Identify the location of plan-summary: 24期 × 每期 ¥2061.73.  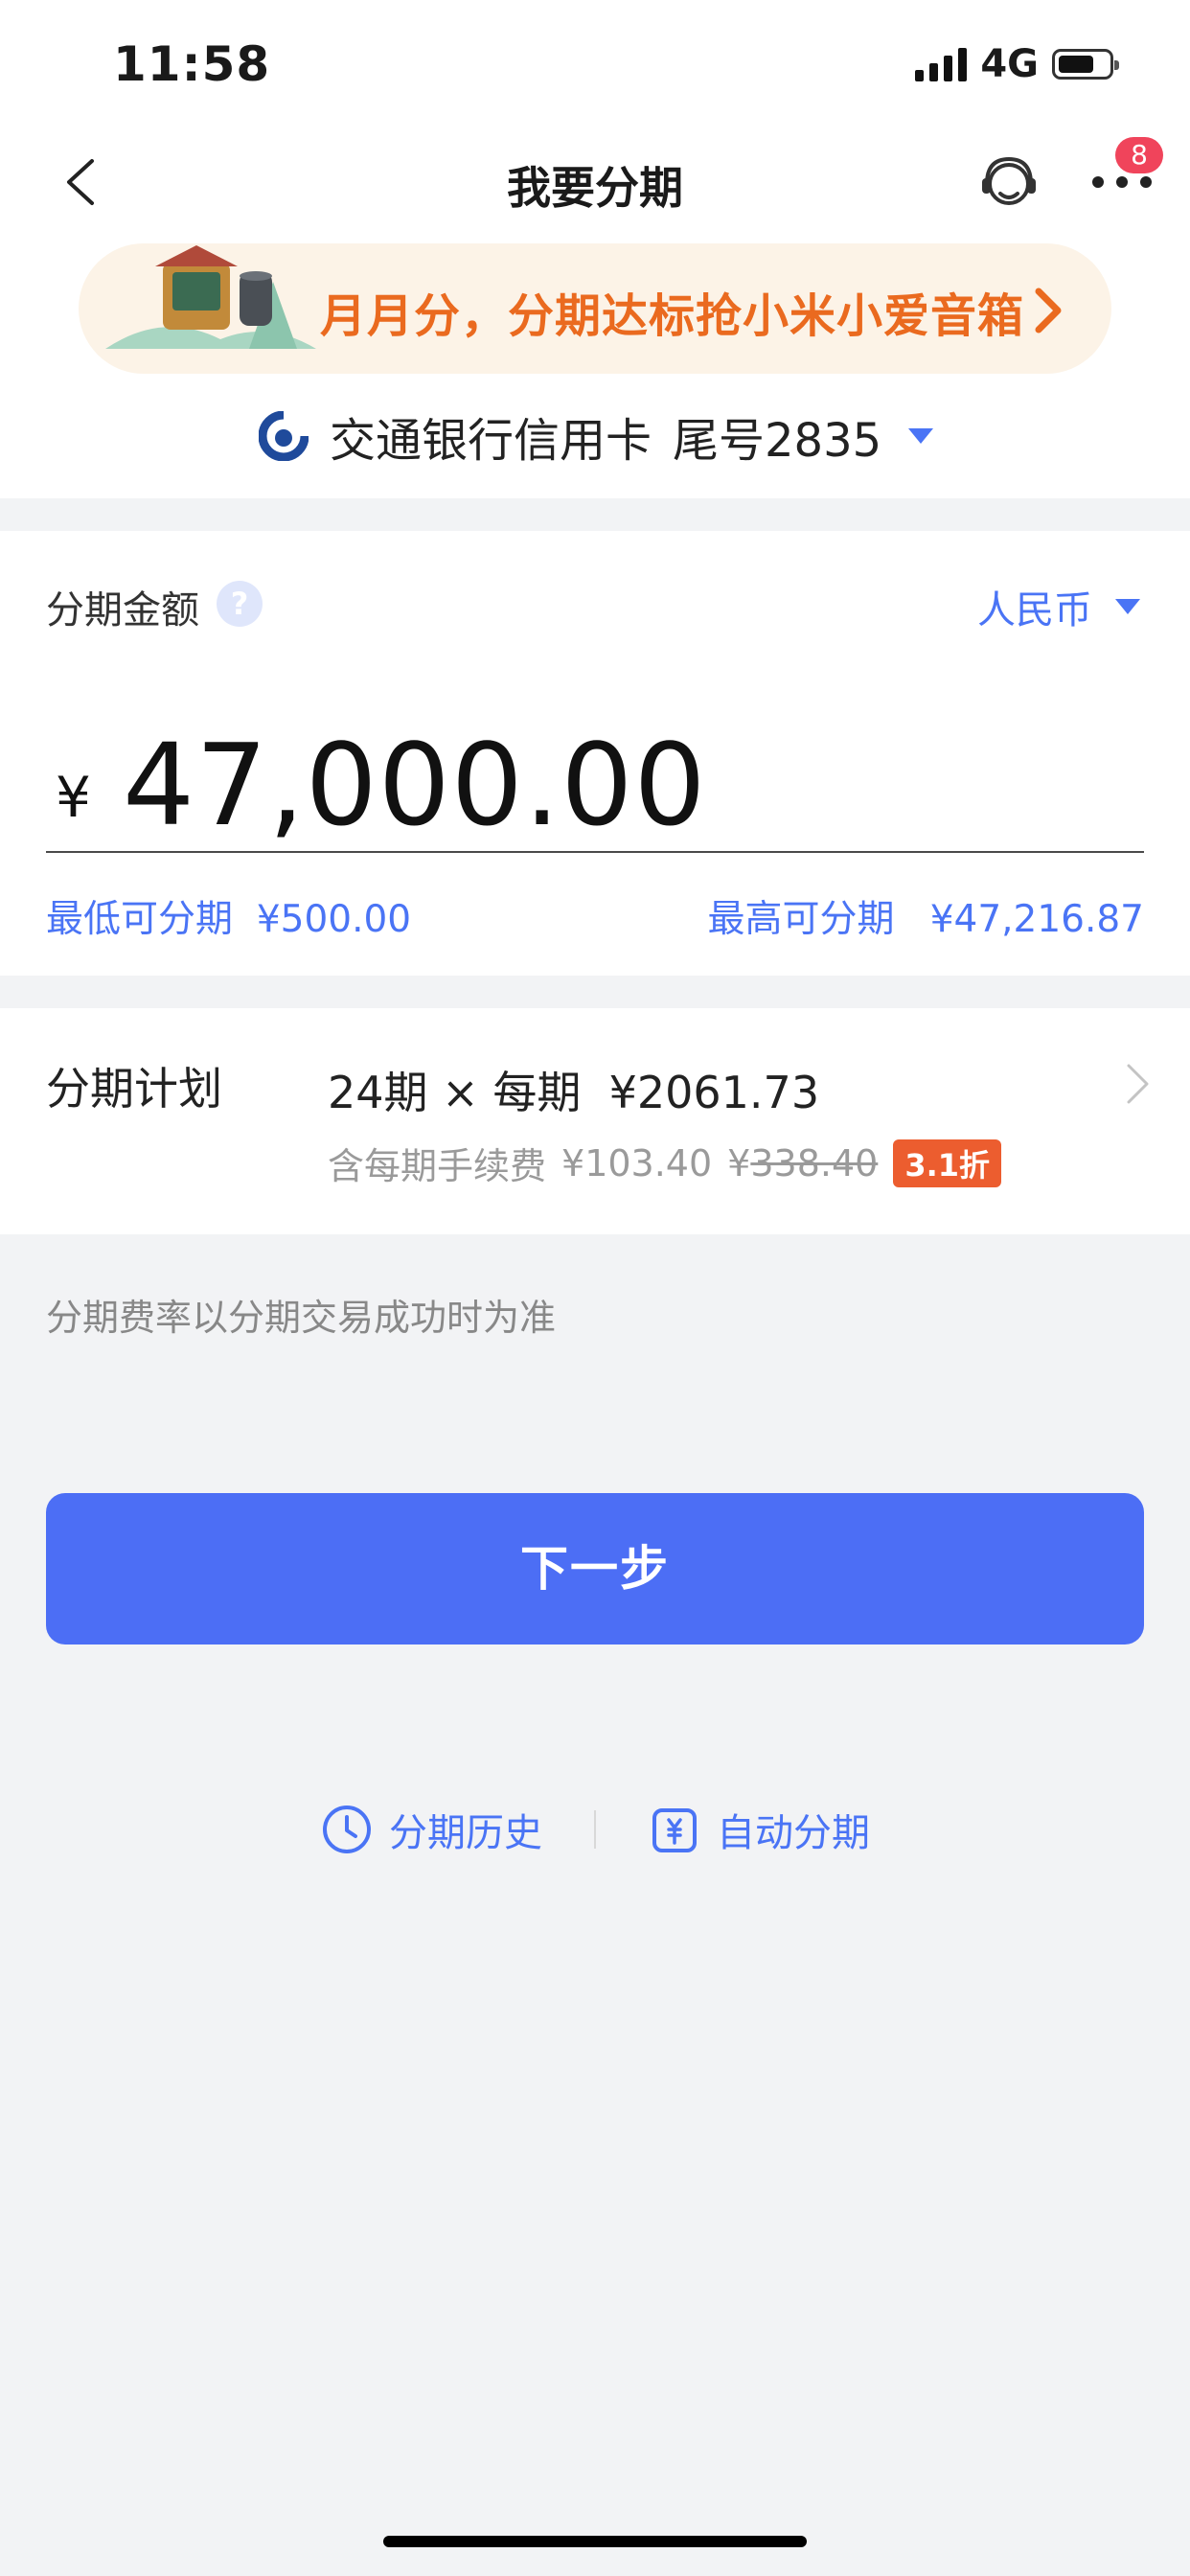
(574, 1089).